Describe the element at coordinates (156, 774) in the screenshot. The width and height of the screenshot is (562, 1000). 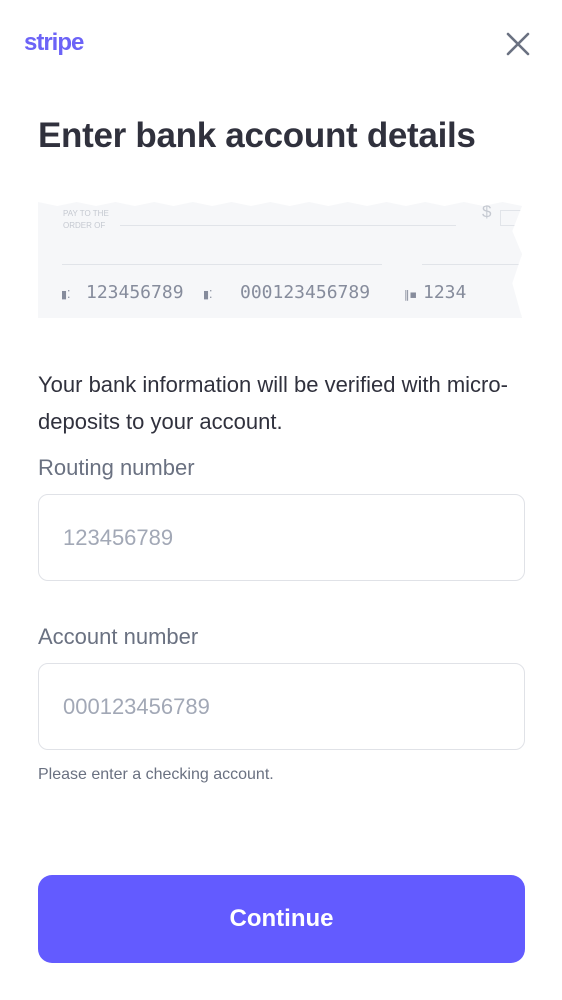
I see `account-hint: Please enter a checking account.` at that location.